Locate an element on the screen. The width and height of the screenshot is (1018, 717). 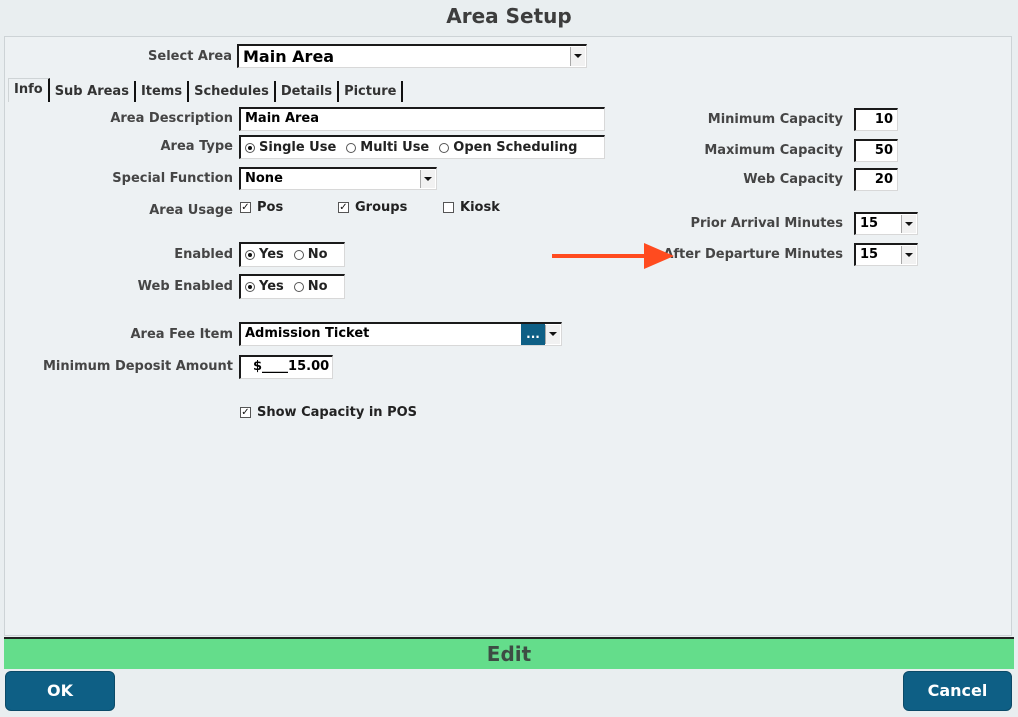
area-usage-groups-checkbox: ✓ Groups is located at coordinates (372, 207).